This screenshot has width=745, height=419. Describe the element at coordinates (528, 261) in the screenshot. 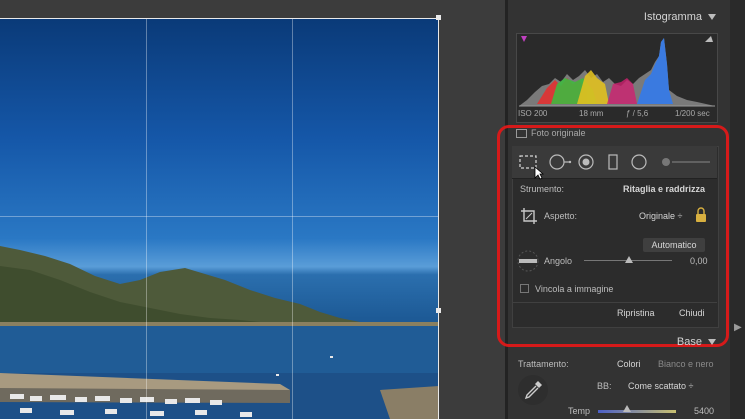

I see `straighten-level-icon` at that location.